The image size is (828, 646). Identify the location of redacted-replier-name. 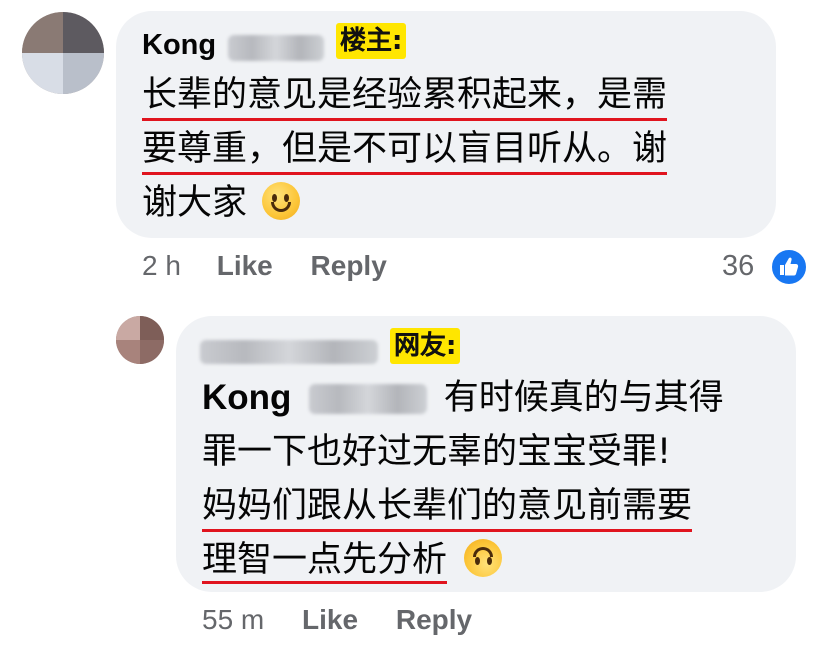
(289, 352).